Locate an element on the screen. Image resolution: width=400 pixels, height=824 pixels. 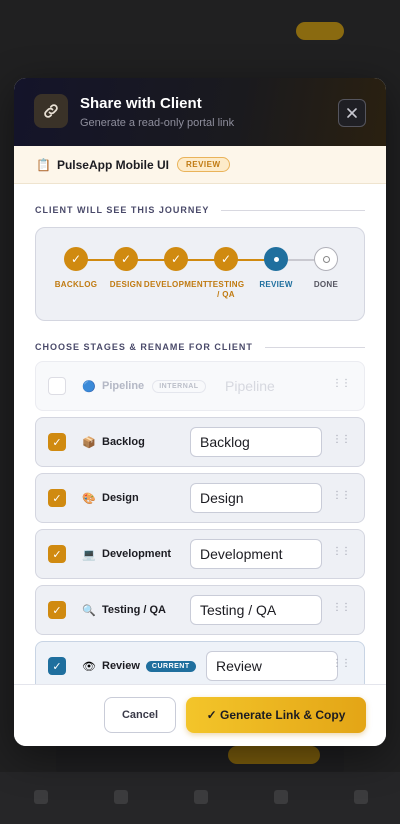
stage-name: Backlog is located at coordinates (123, 442).